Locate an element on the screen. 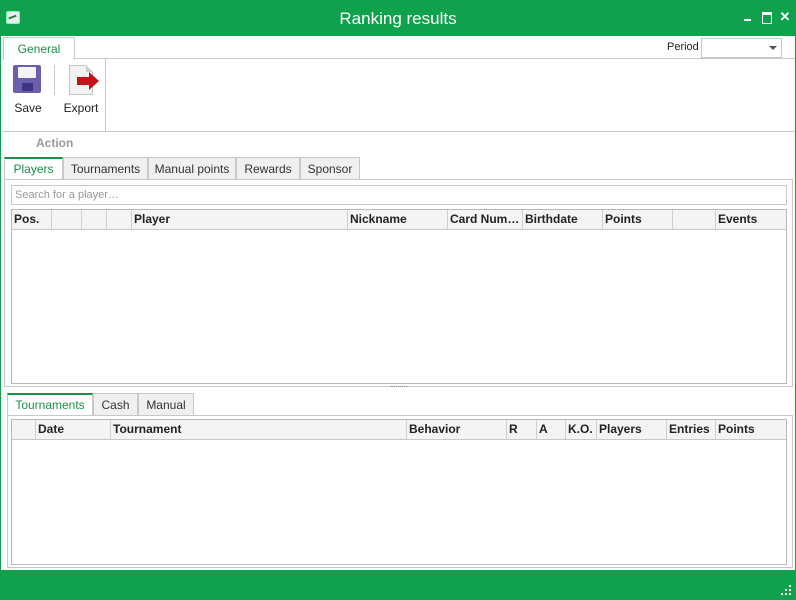 The width and height of the screenshot is (796, 600). panel-splitter is located at coordinates (399, 387).